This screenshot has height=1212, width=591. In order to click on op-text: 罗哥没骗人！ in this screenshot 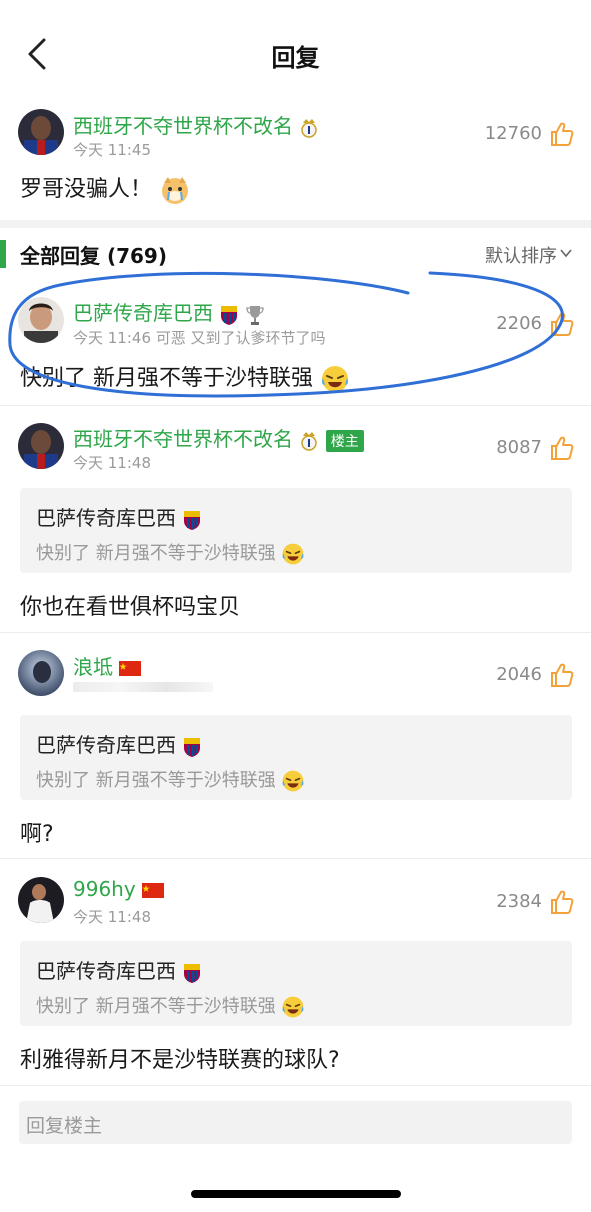, I will do `click(105, 188)`.